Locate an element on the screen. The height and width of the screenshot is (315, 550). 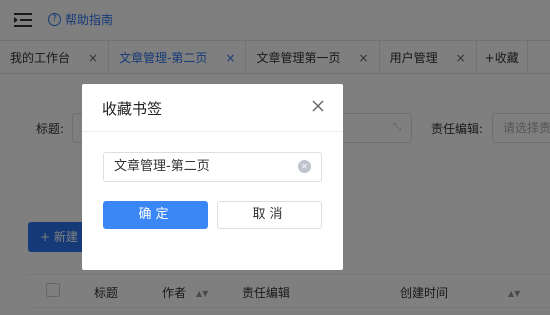
divider is located at coordinates (212, 131).